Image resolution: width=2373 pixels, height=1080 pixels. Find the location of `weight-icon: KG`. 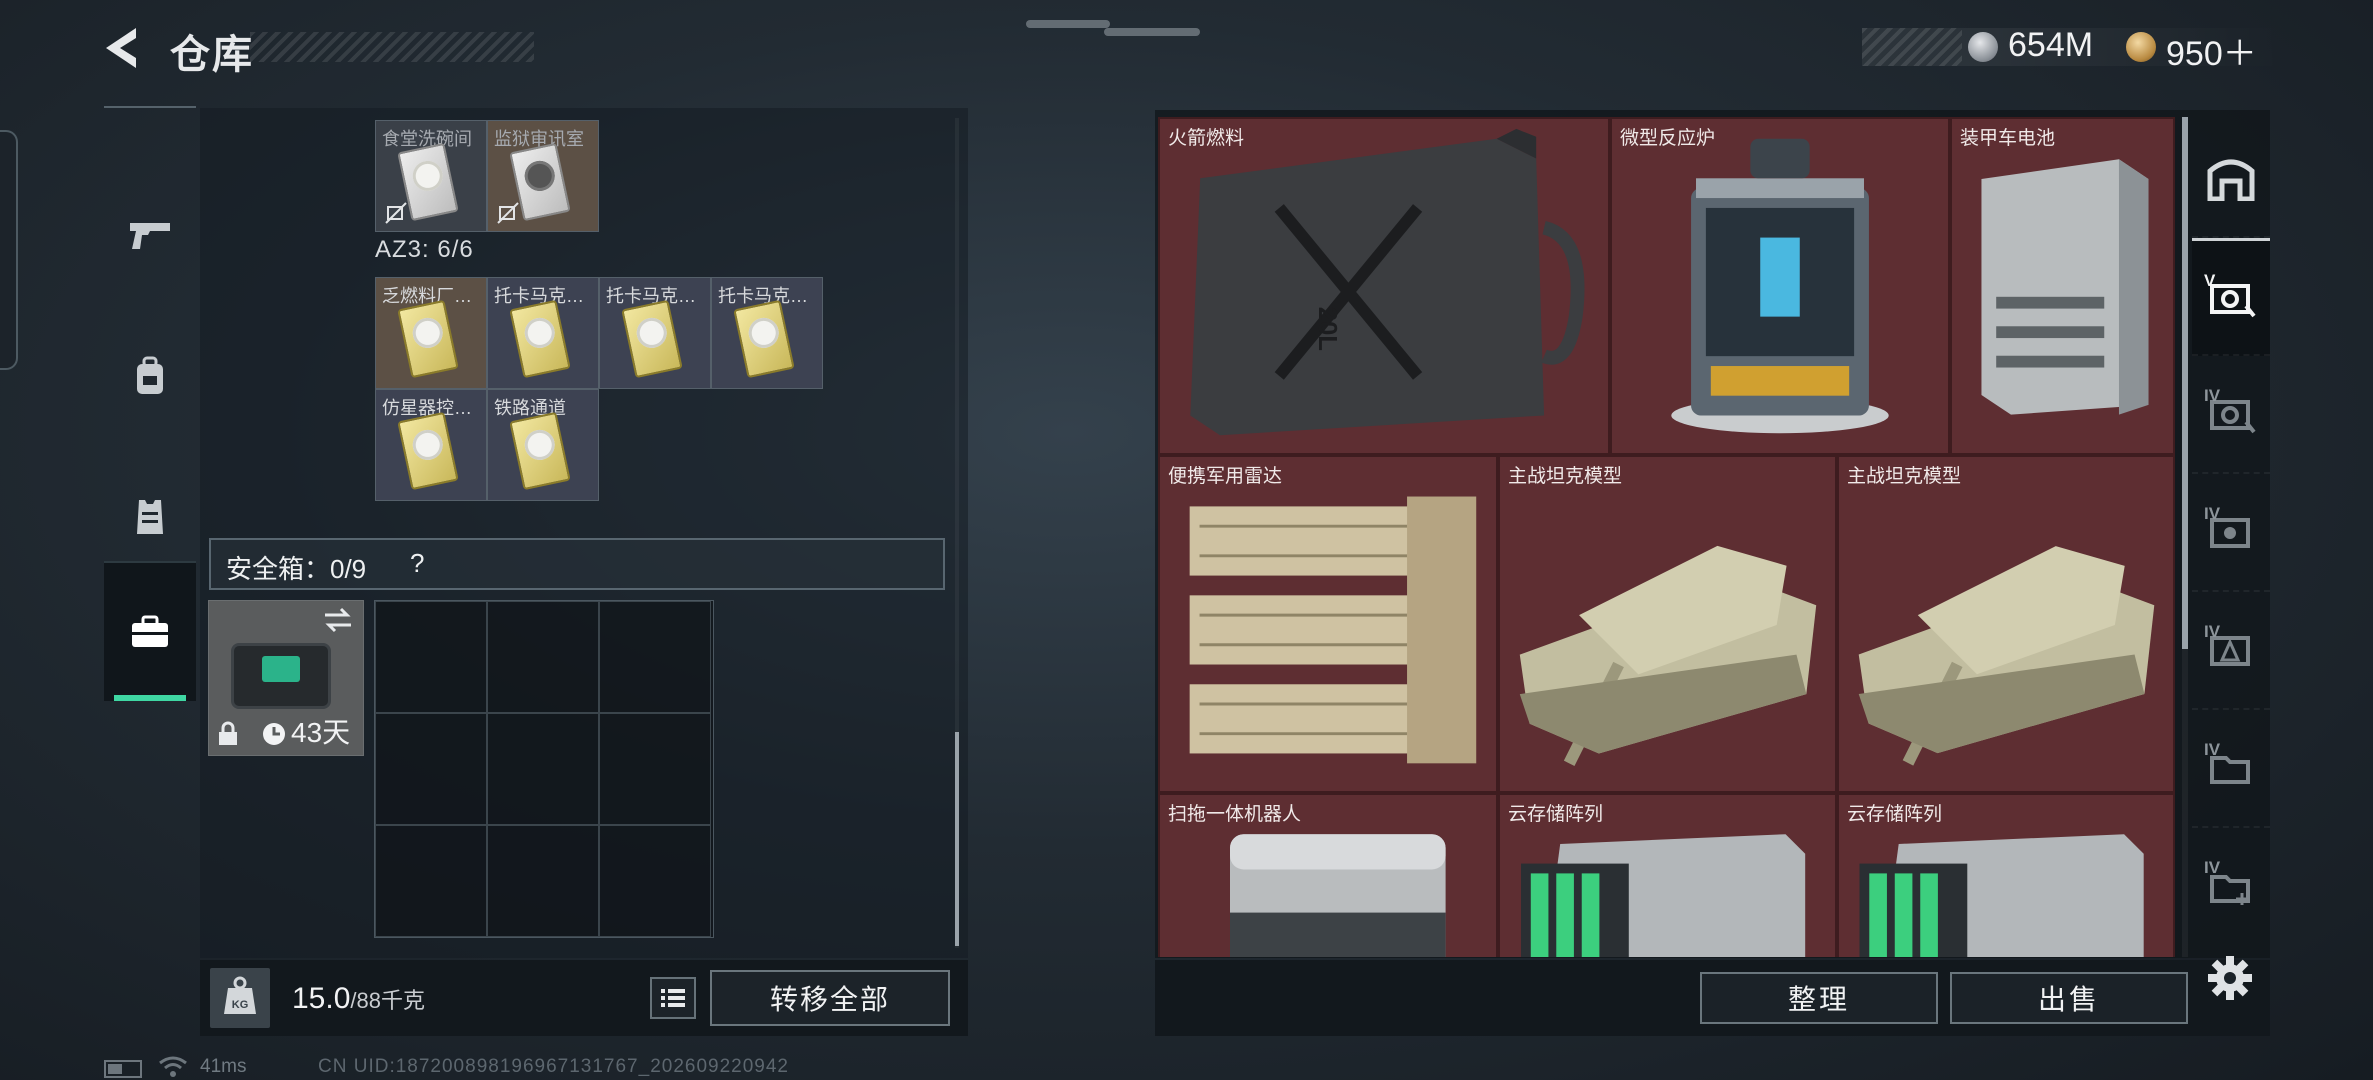

weight-icon: KG is located at coordinates (240, 998).